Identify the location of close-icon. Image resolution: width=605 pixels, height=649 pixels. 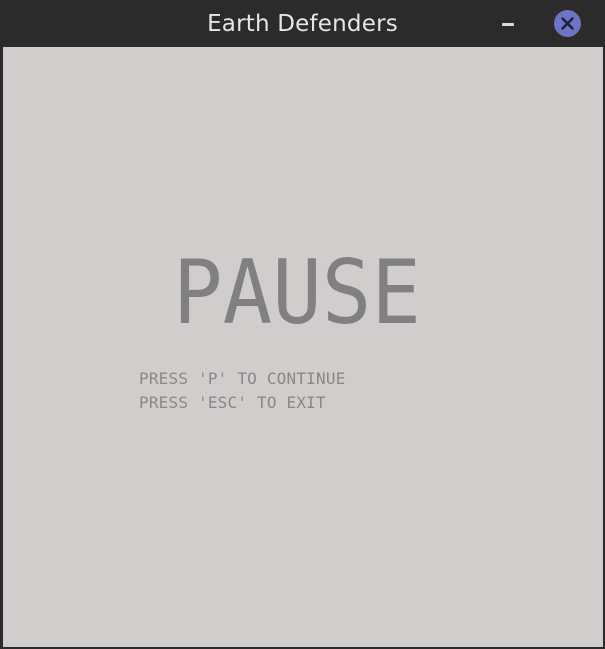
(567, 23).